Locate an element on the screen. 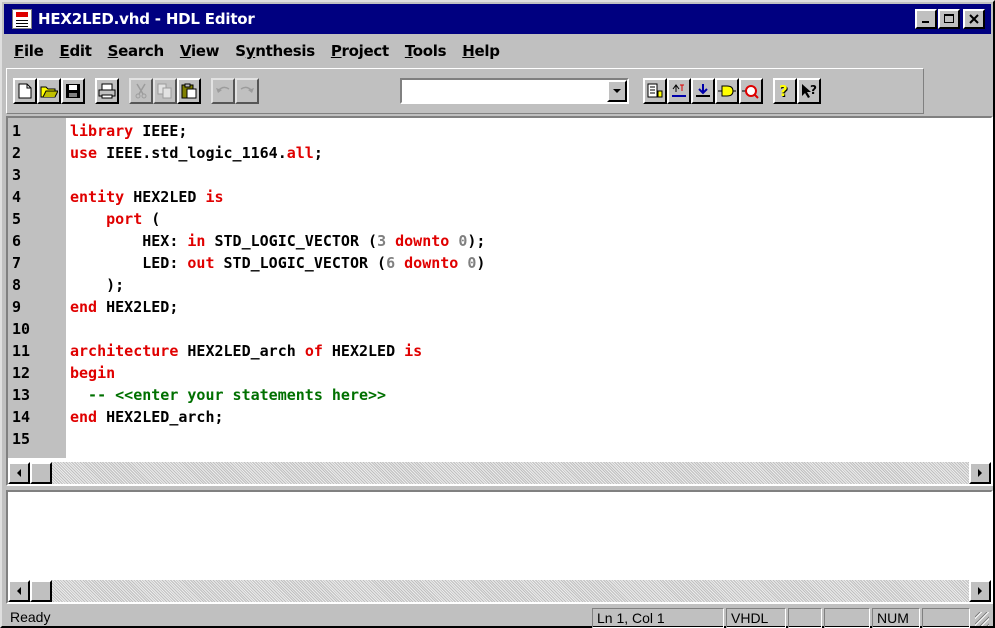 The image size is (995, 628). close-icon is located at coordinates (974, 19).